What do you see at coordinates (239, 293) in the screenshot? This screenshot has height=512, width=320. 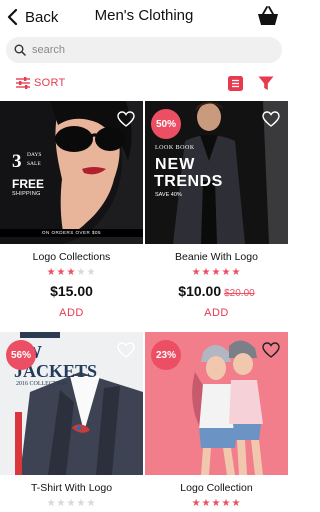 I see `old-price: $20.00` at bounding box center [239, 293].